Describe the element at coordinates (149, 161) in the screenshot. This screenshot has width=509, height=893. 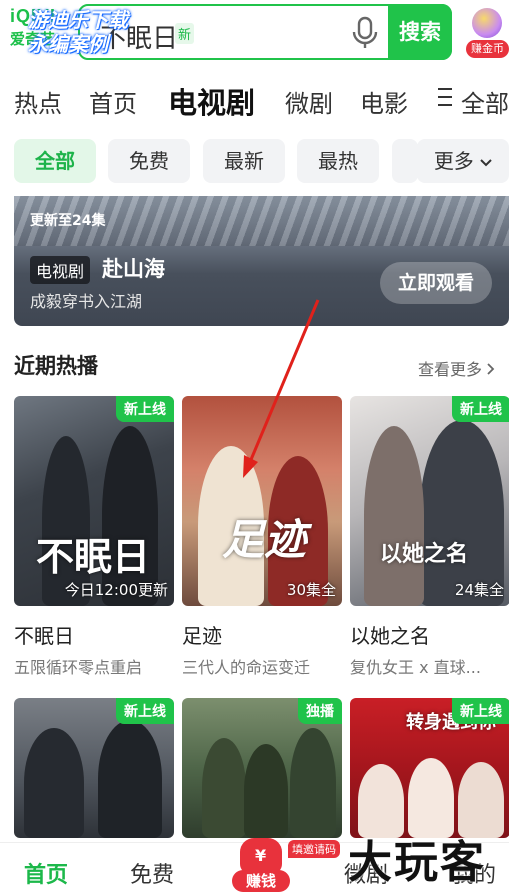
I see `filter-free: 免费` at that location.